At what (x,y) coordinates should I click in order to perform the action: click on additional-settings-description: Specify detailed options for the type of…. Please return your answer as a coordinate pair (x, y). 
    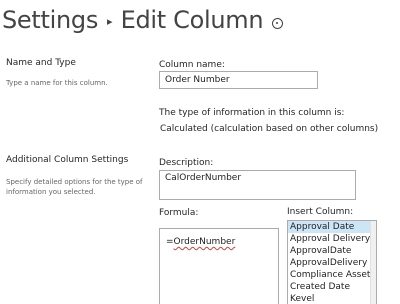
    Looking at the image, I should click on (74, 187).